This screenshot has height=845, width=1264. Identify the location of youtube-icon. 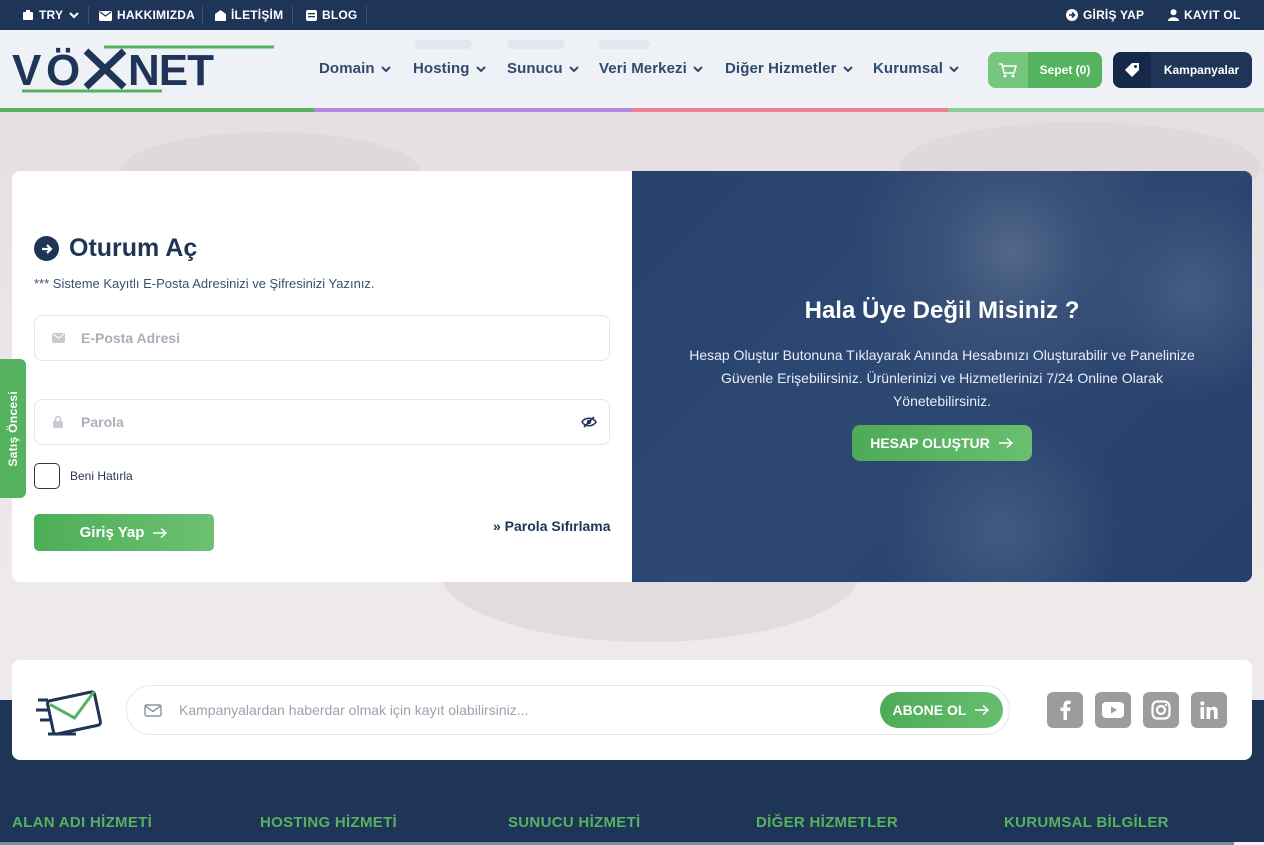
(1113, 710).